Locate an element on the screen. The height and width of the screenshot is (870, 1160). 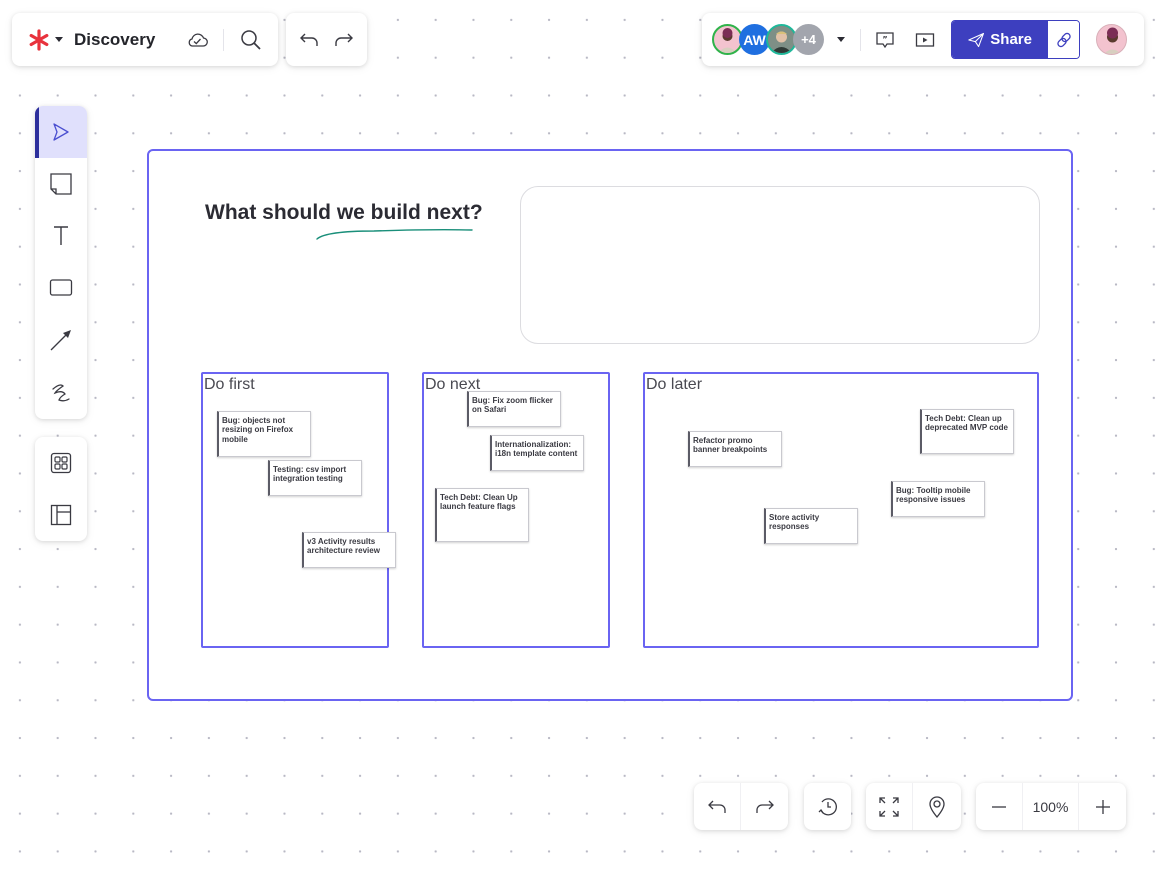
share-button-group: Share is located at coordinates (1015, 39).